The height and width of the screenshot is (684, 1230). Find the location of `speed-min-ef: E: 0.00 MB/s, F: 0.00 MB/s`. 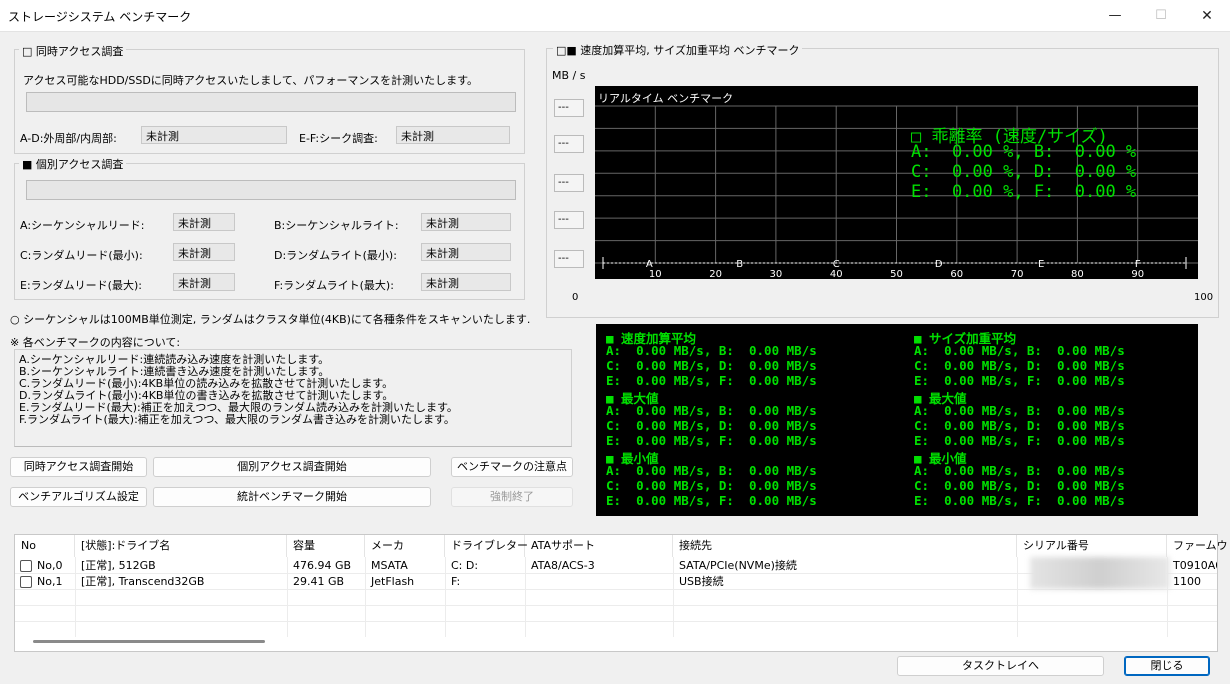

speed-min-ef: E: 0.00 MB/s, F: 0.00 MB/s is located at coordinates (711, 500).